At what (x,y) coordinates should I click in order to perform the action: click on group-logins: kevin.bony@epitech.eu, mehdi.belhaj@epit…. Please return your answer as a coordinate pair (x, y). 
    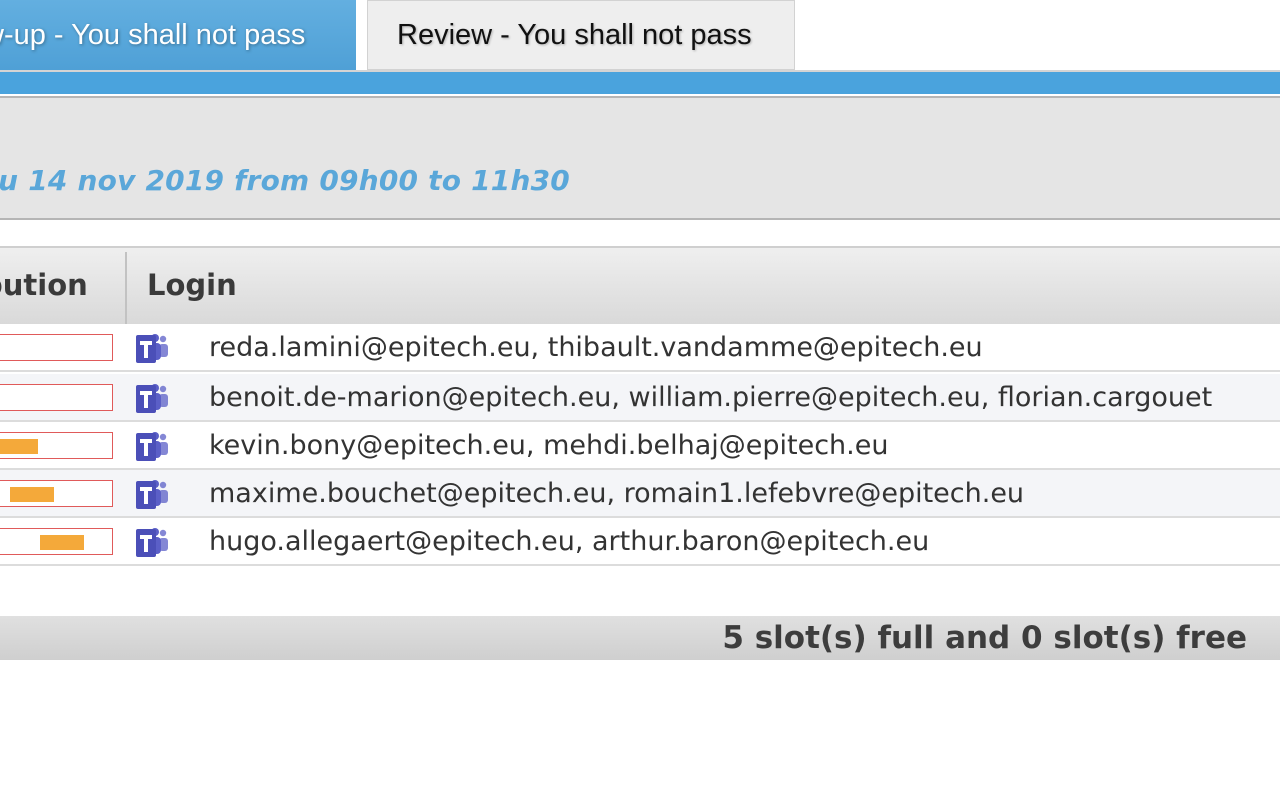
    Looking at the image, I should click on (549, 445).